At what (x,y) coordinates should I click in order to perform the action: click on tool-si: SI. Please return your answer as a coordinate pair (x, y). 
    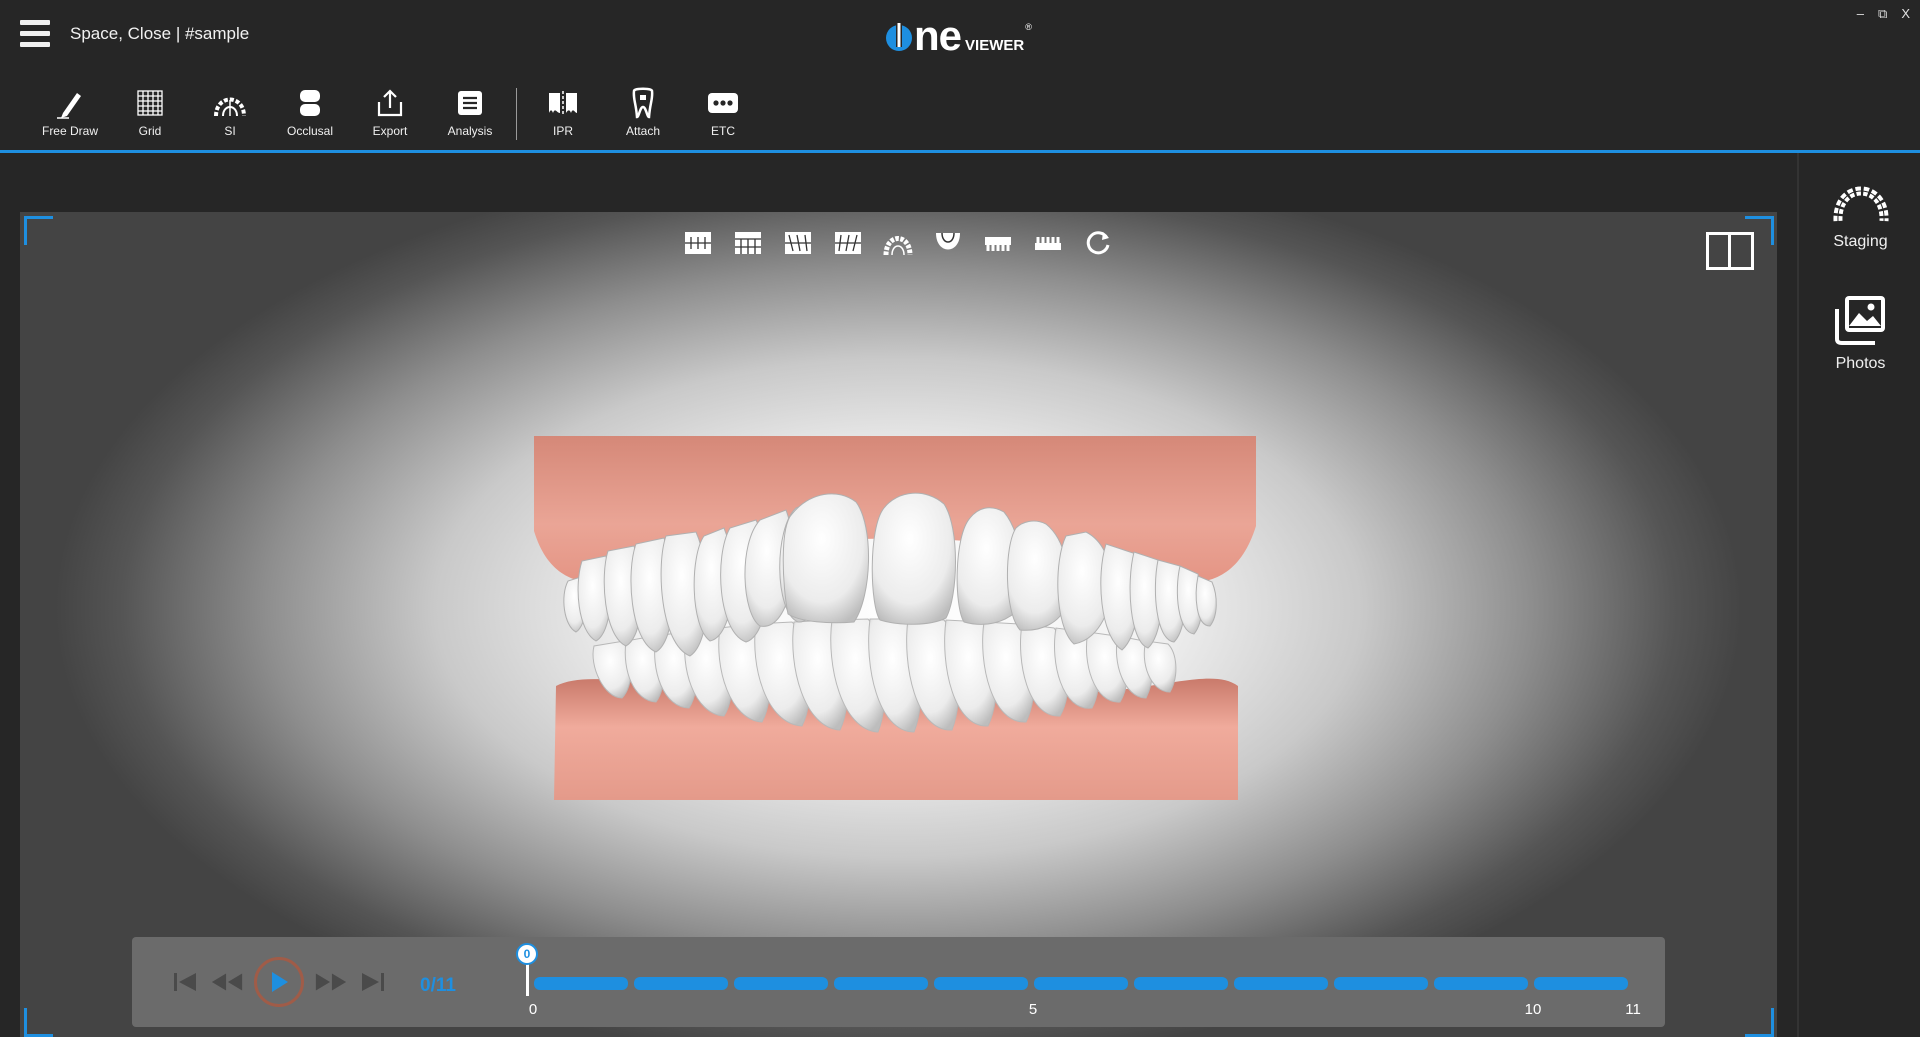
    Looking at the image, I should click on (230, 112).